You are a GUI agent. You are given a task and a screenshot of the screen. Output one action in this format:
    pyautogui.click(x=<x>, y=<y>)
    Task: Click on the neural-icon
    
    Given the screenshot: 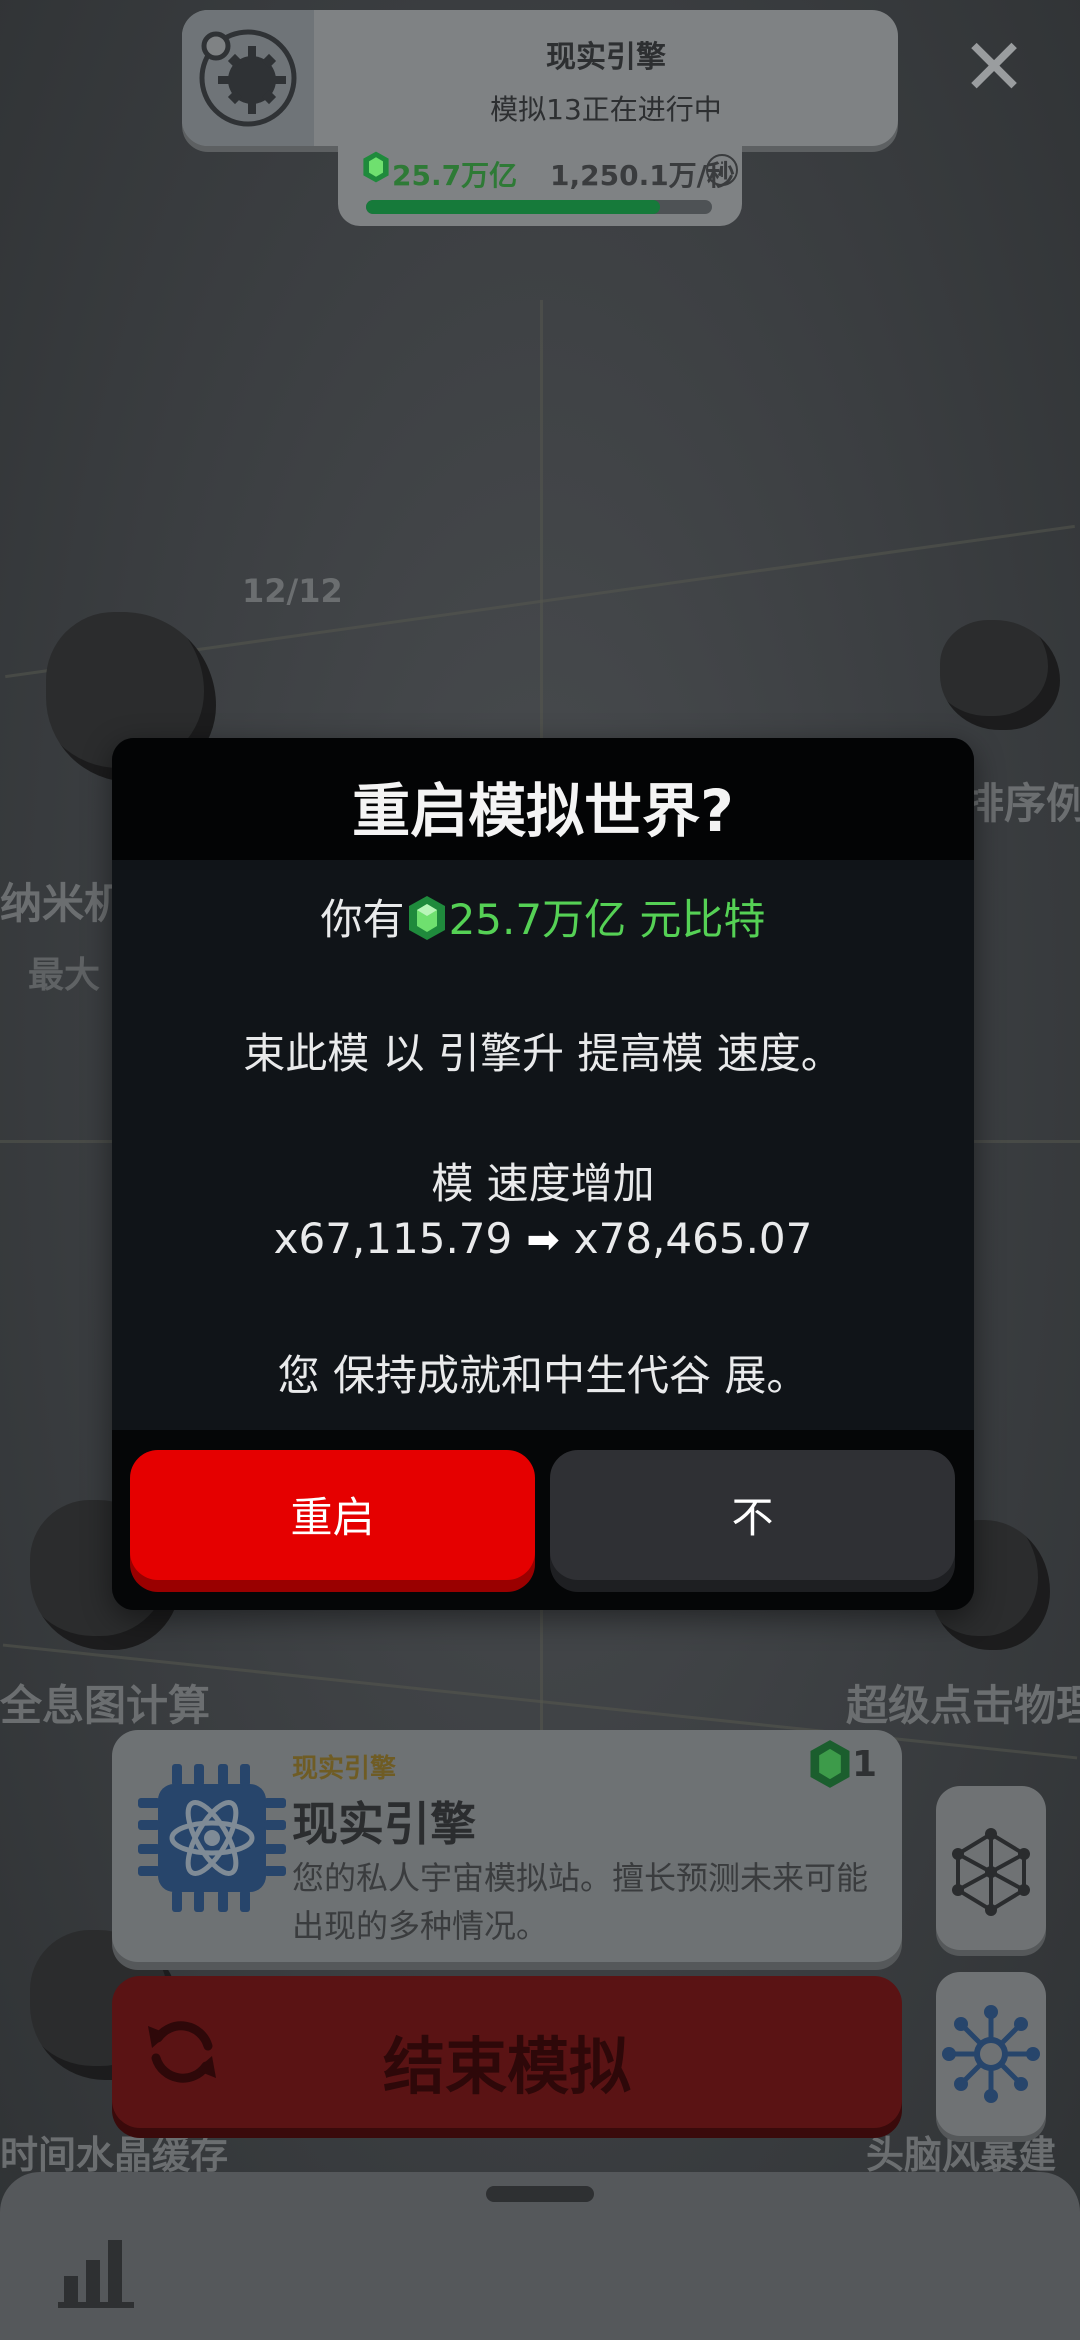 What is the action you would take?
    pyautogui.click(x=991, y=2054)
    